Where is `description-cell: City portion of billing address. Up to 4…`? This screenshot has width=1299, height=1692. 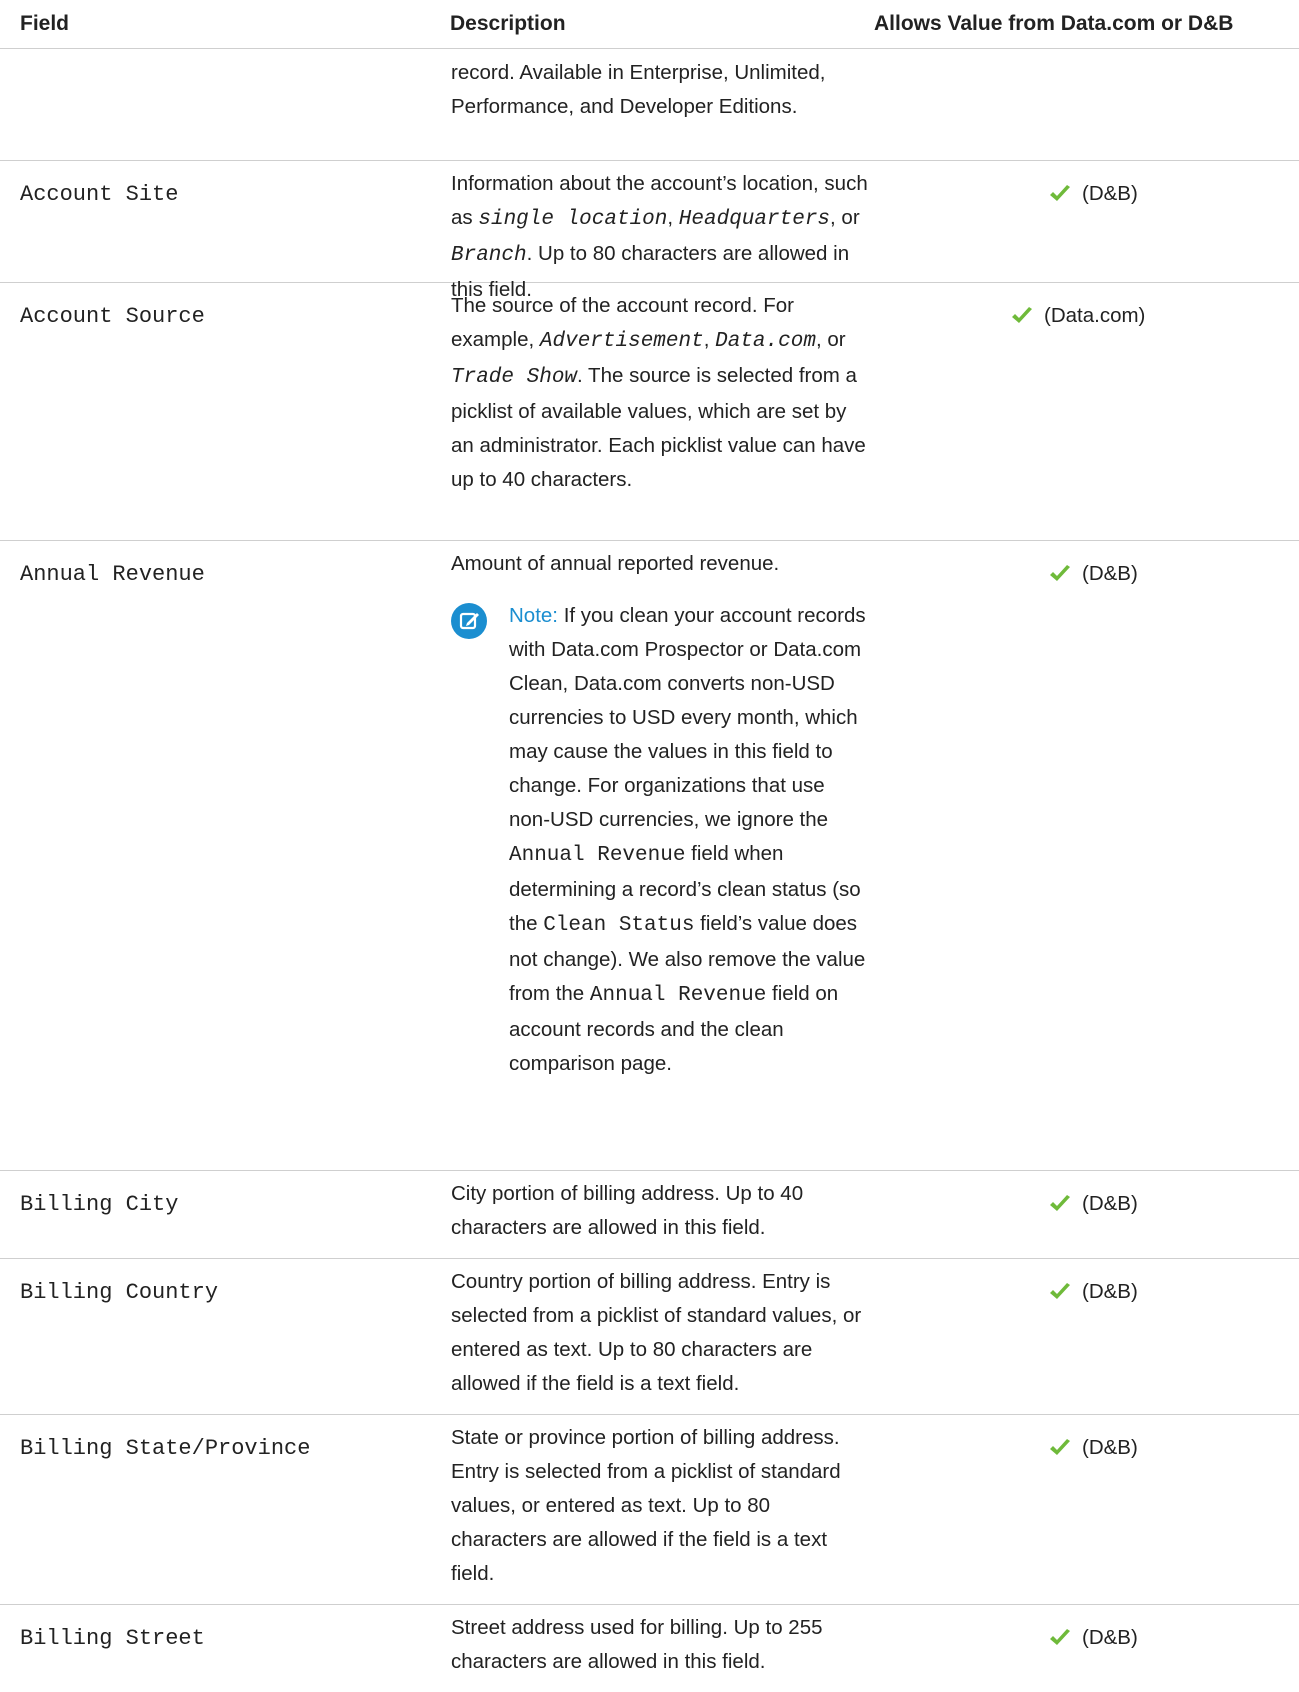
description-cell: City portion of billing address. Up to 4… is located at coordinates (627, 1210).